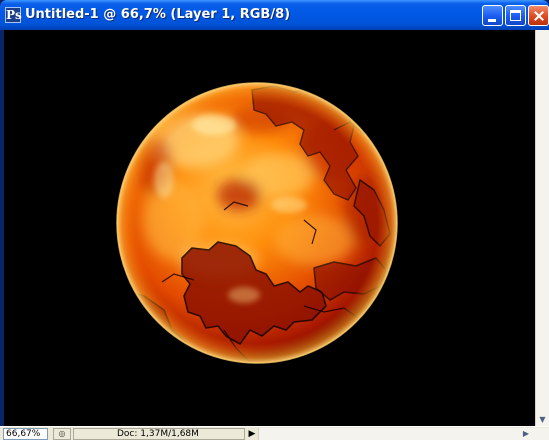 The width and height of the screenshot is (549, 440). I want to click on minimize-icon, so click(492, 20).